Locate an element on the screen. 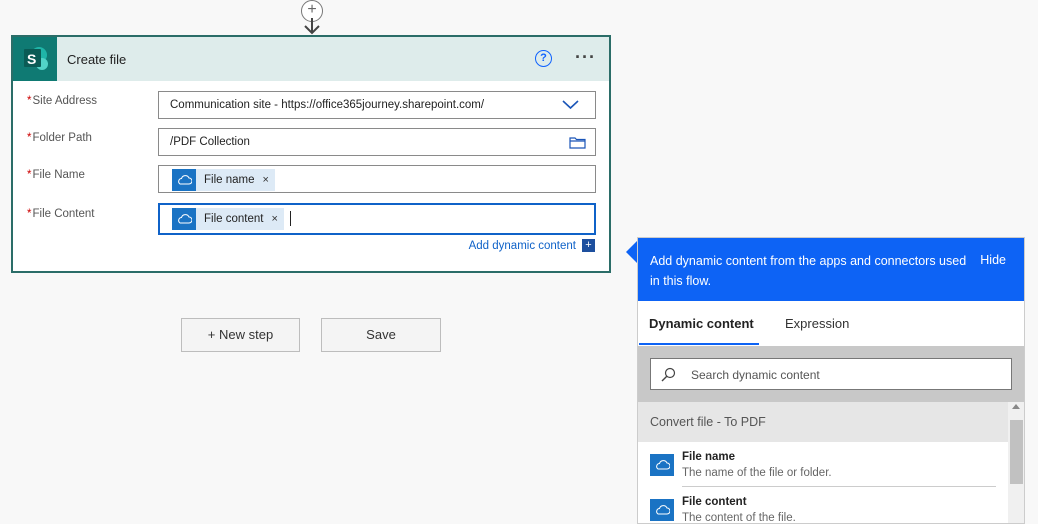 The height and width of the screenshot is (524, 1038). search-area: Search dynamic content is located at coordinates (831, 374).